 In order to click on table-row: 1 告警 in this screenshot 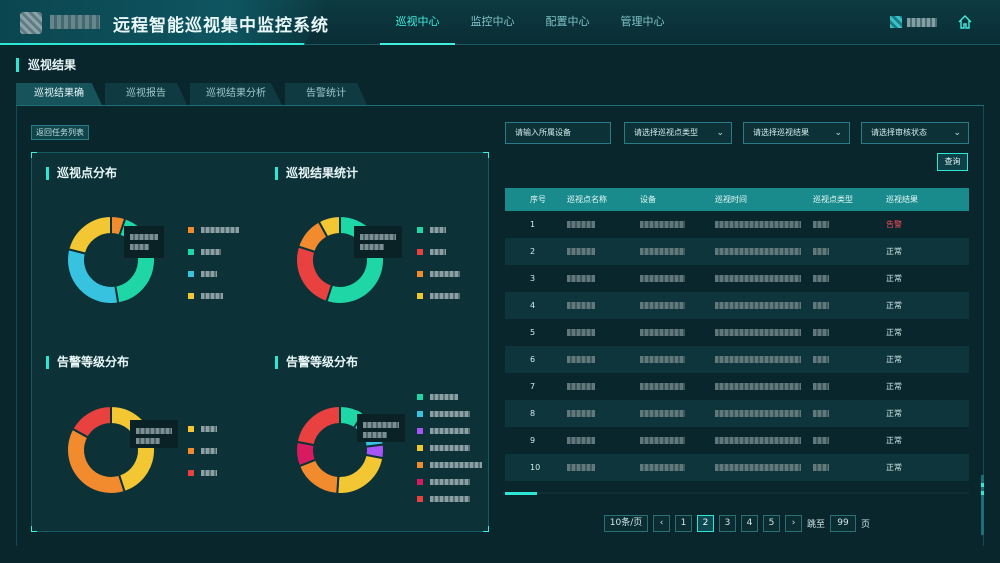, I will do `click(737, 224)`.